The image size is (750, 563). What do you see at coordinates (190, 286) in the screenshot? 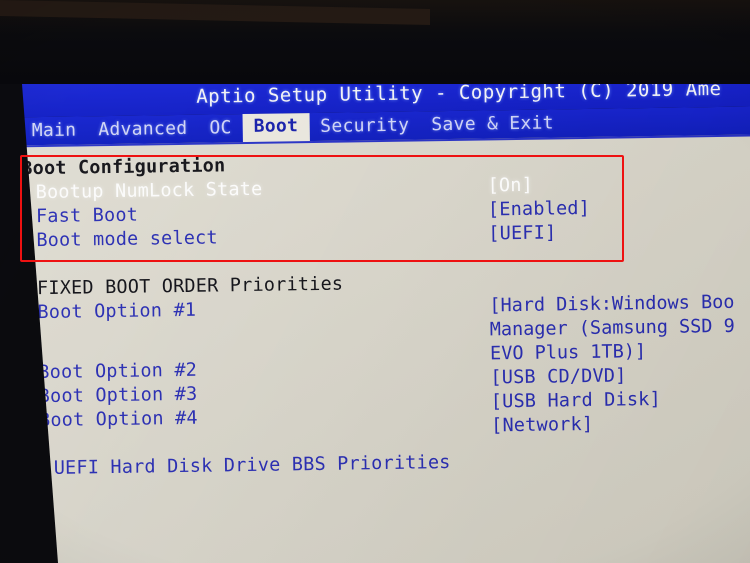
I see `section-header-fixed-boot-order: FIXED BOOT ORDER Priorities` at bounding box center [190, 286].